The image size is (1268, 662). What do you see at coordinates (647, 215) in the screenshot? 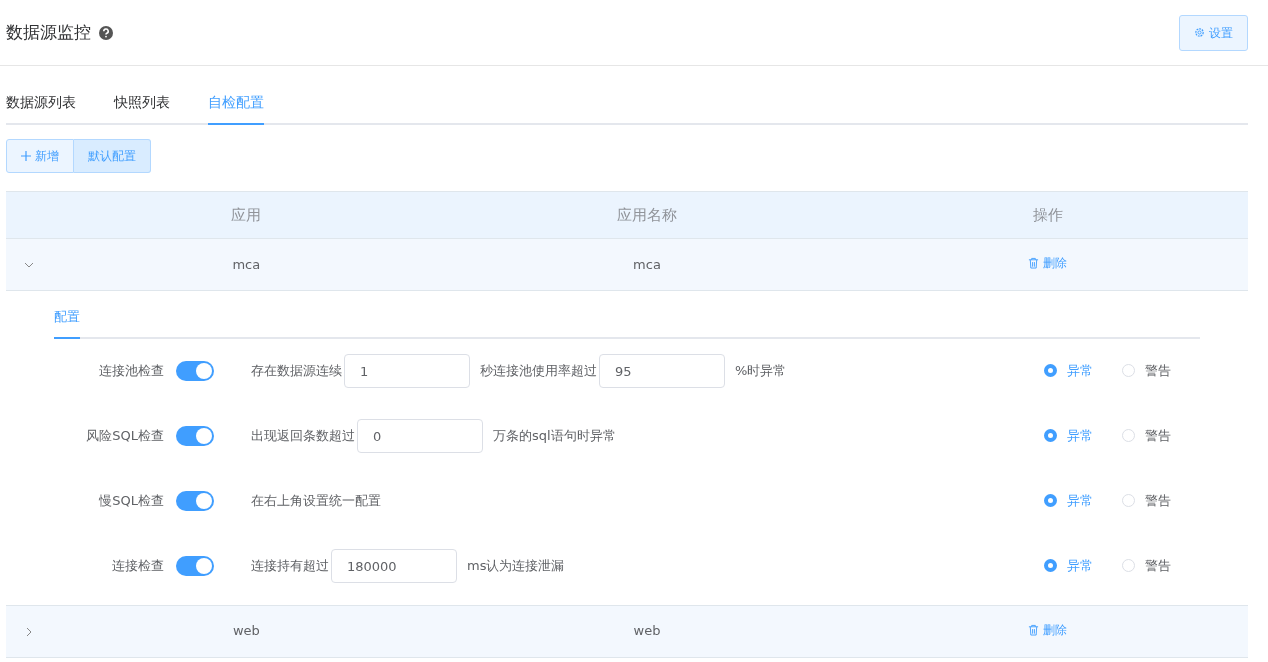
I see `column-header: 应用名称` at bounding box center [647, 215].